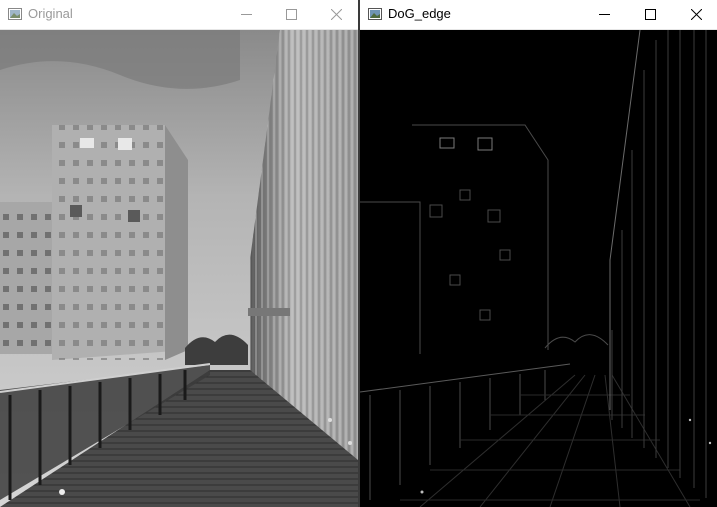 The width and height of the screenshot is (717, 507). I want to click on dog-edge-titlebar: DoG_edge, so click(538, 15).